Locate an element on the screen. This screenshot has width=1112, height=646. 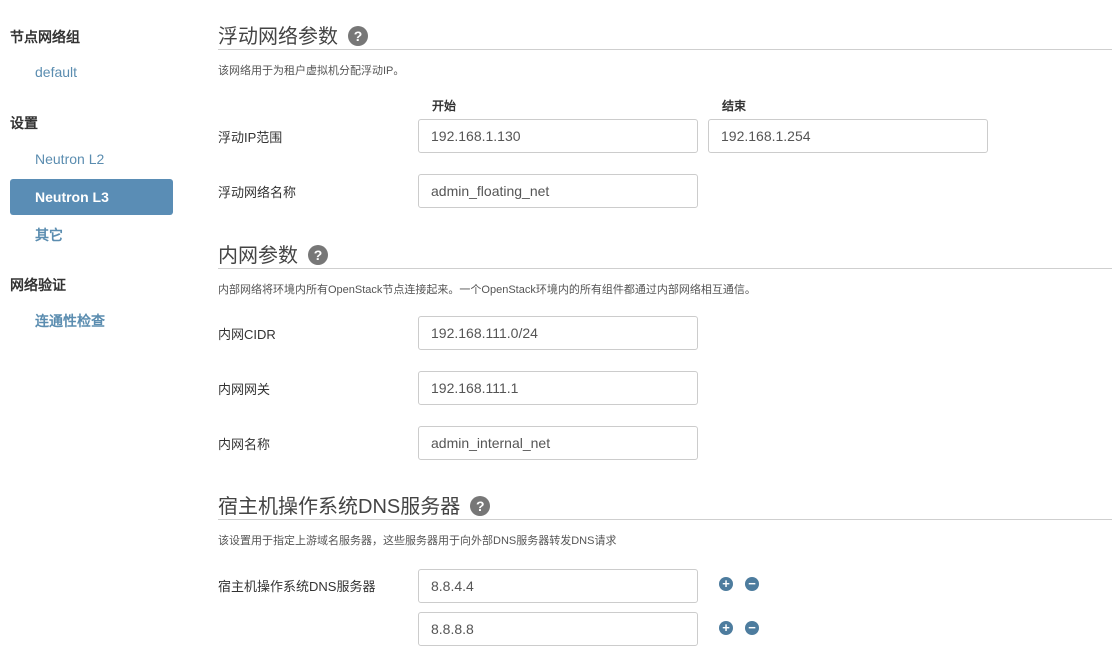
sidebar-item-default: default is located at coordinates (91, 72).